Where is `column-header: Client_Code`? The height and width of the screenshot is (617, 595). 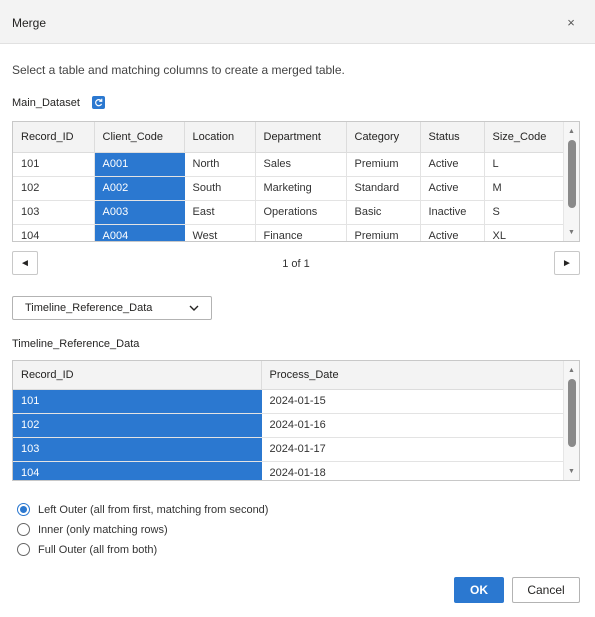 column-header: Client_Code is located at coordinates (139, 137).